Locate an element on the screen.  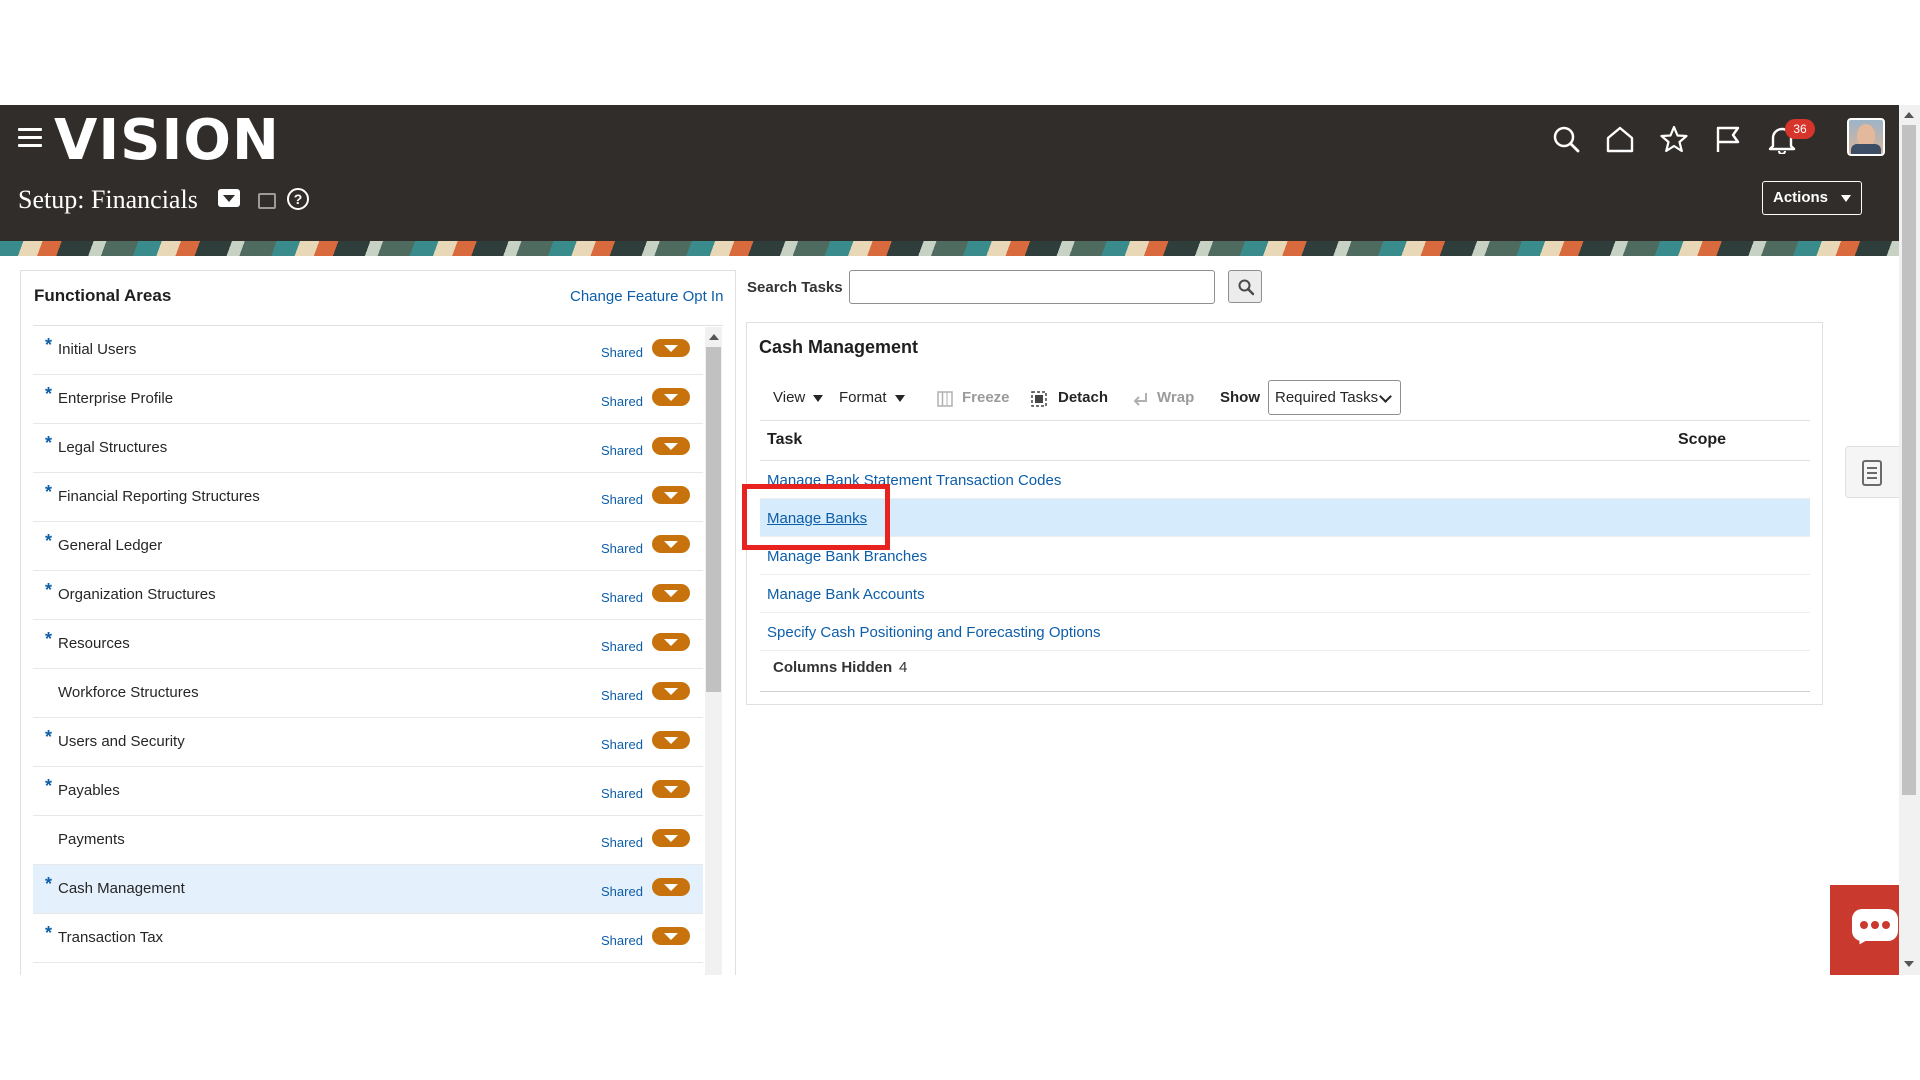
functional-area-label: Enterprise Profile is located at coordinates (115, 398).